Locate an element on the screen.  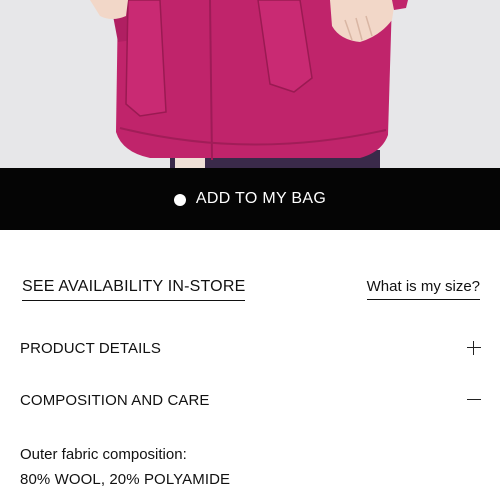
dot-icon is located at coordinates (179, 199).